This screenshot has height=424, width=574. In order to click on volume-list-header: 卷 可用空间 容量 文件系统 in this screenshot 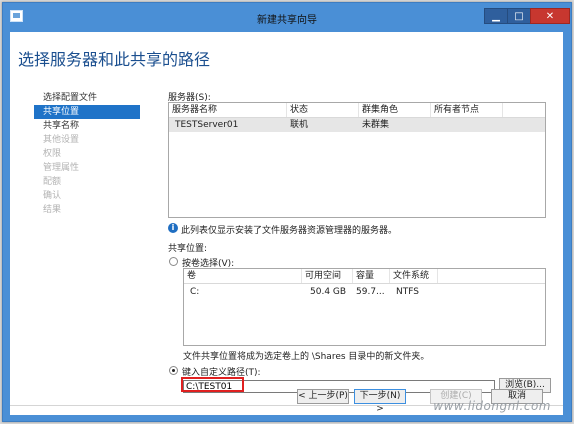, I will do `click(364, 276)`.